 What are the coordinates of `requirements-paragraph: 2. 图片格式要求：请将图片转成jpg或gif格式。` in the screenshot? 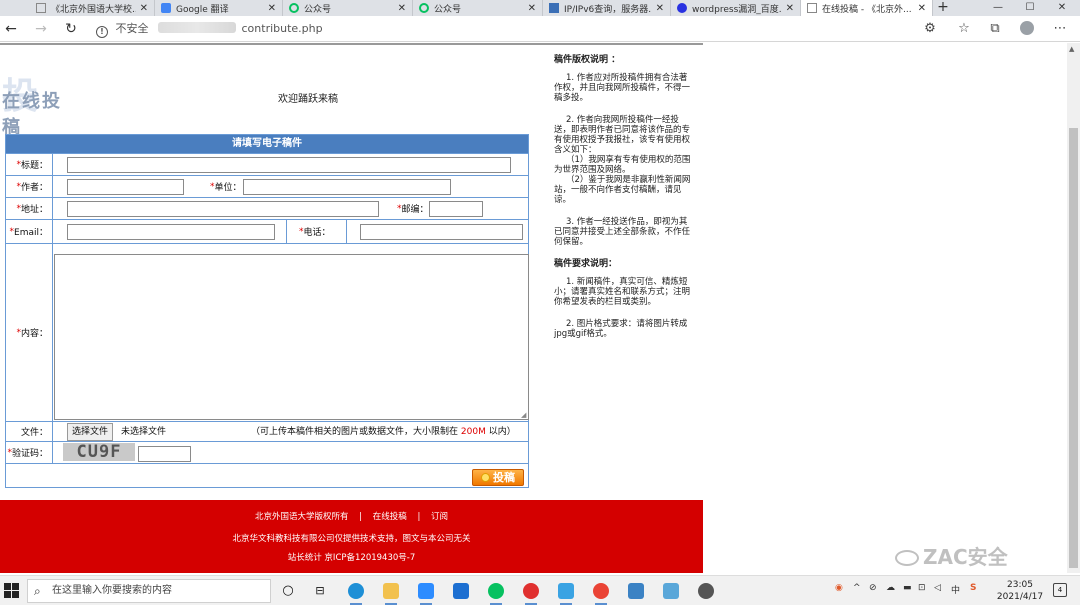 It's located at (621, 329).